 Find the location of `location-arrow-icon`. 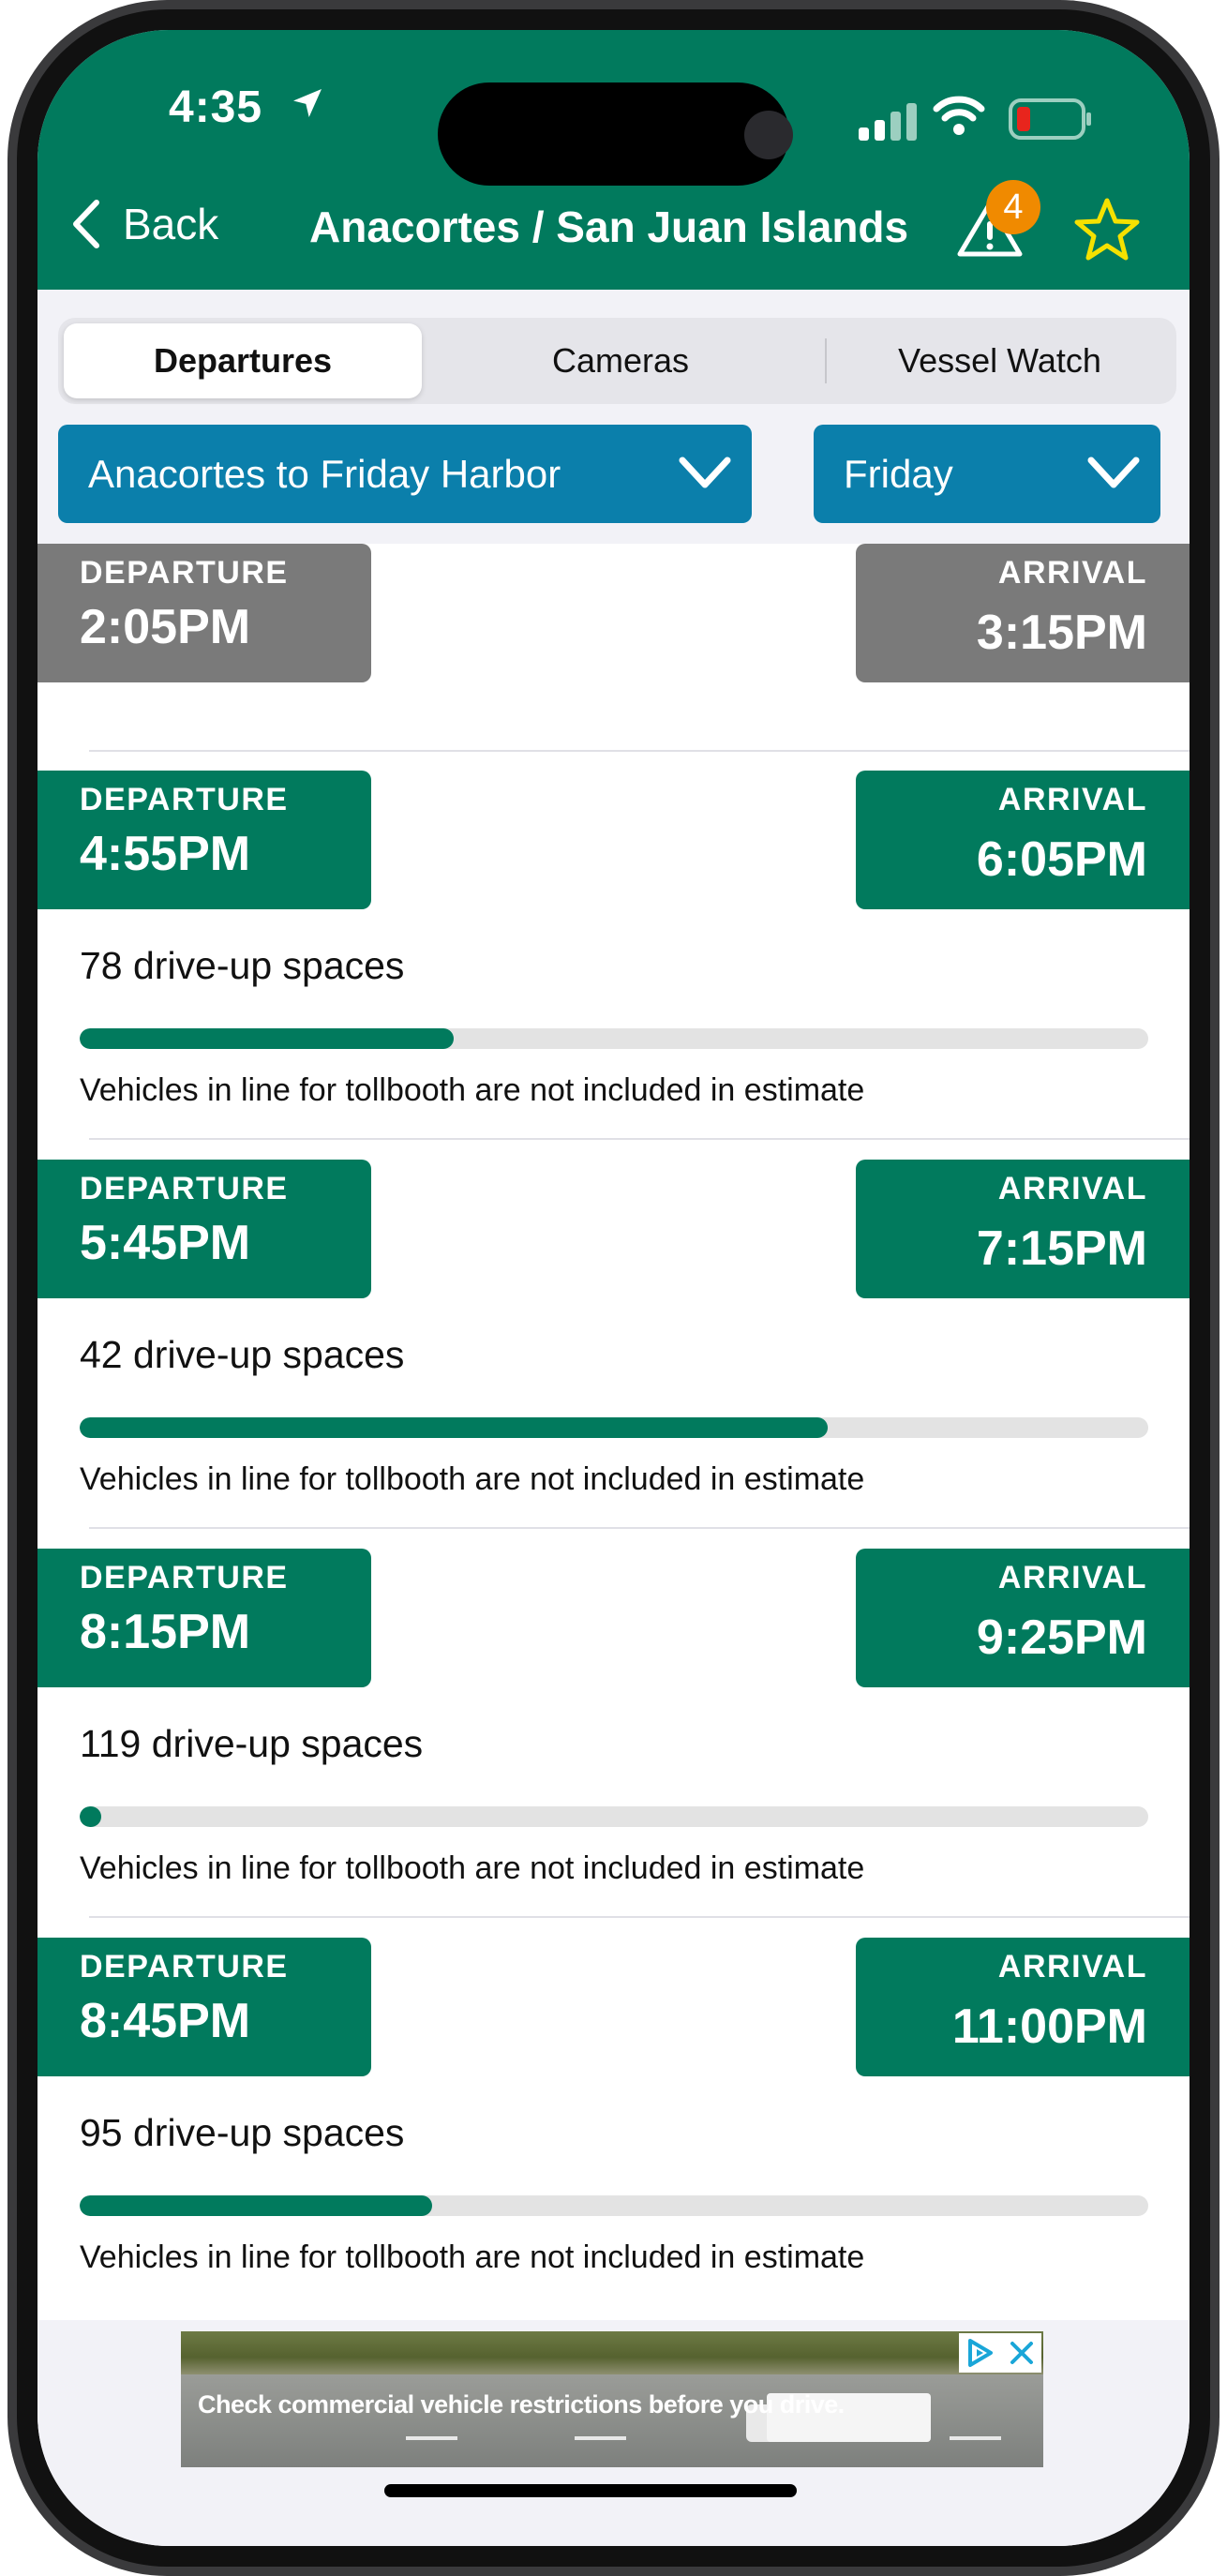

location-arrow-icon is located at coordinates (307, 103).